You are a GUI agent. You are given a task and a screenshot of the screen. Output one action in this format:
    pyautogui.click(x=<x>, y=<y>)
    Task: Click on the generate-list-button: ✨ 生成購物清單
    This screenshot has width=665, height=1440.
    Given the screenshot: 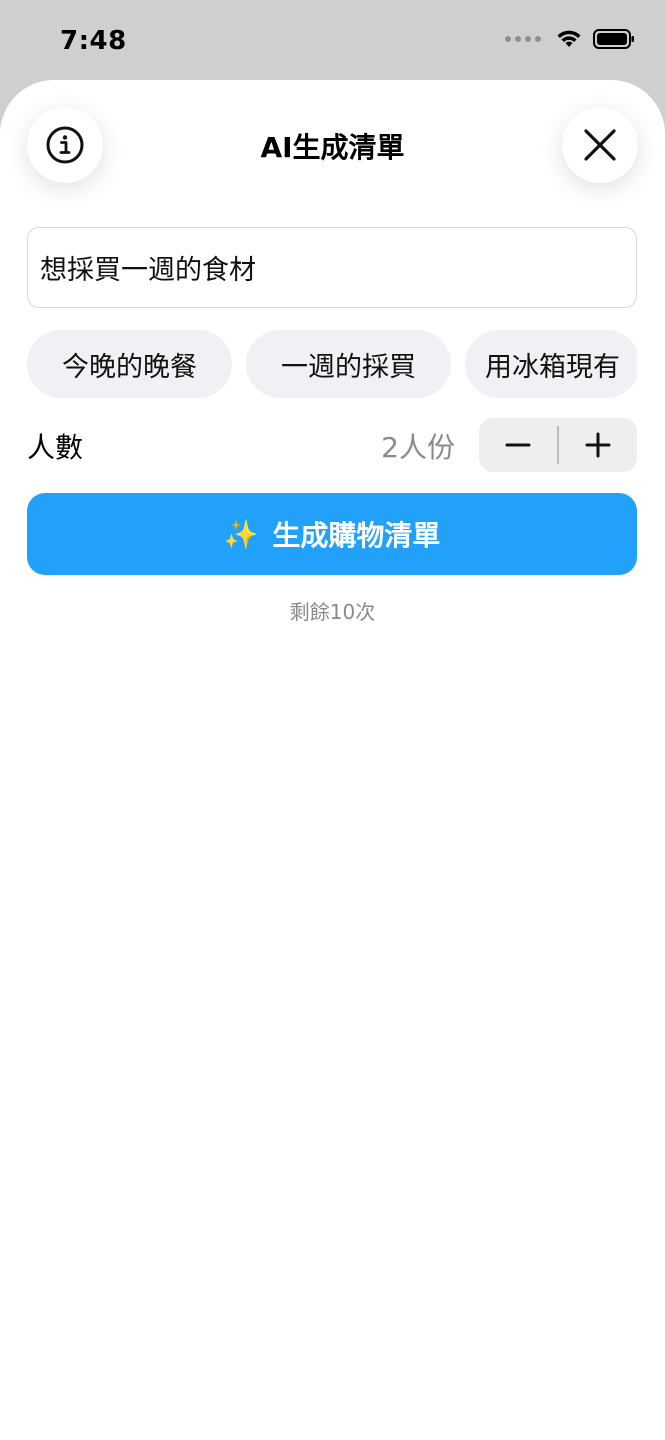 What is the action you would take?
    pyautogui.click(x=332, y=534)
    